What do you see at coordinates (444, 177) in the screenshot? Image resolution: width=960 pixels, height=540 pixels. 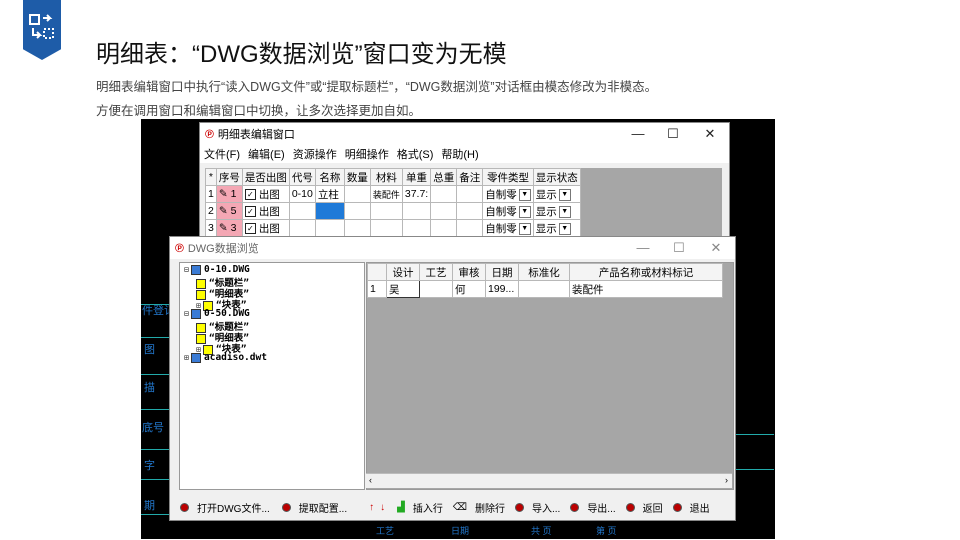 I see `col-header: 总重` at bounding box center [444, 177].